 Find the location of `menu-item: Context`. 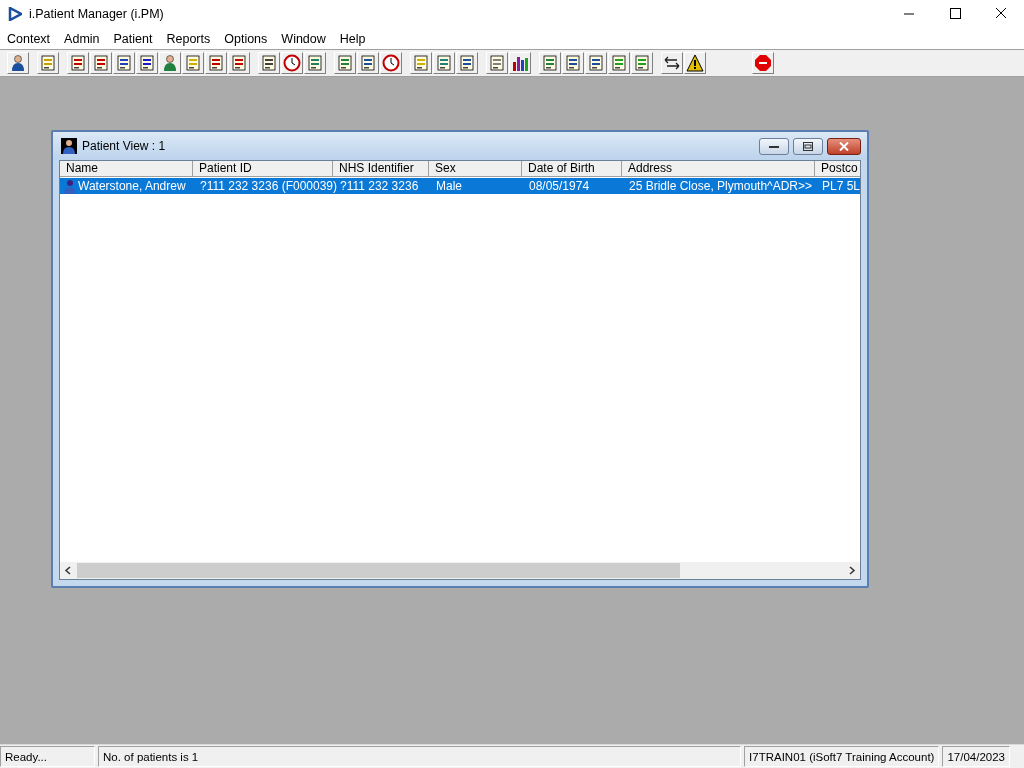

menu-item: Context is located at coordinates (29, 38).